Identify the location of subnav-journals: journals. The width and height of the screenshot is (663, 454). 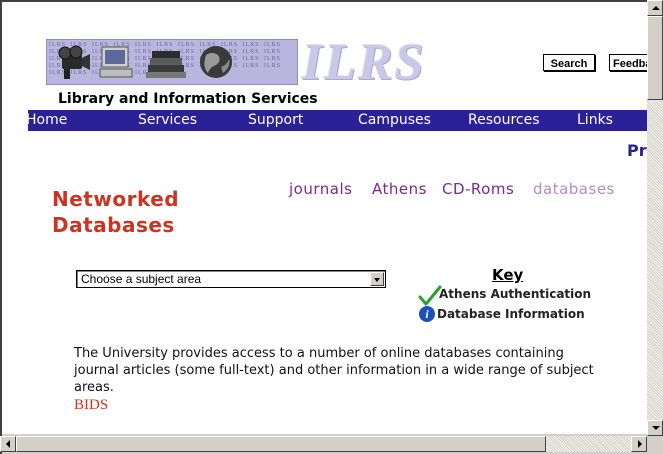
(320, 189).